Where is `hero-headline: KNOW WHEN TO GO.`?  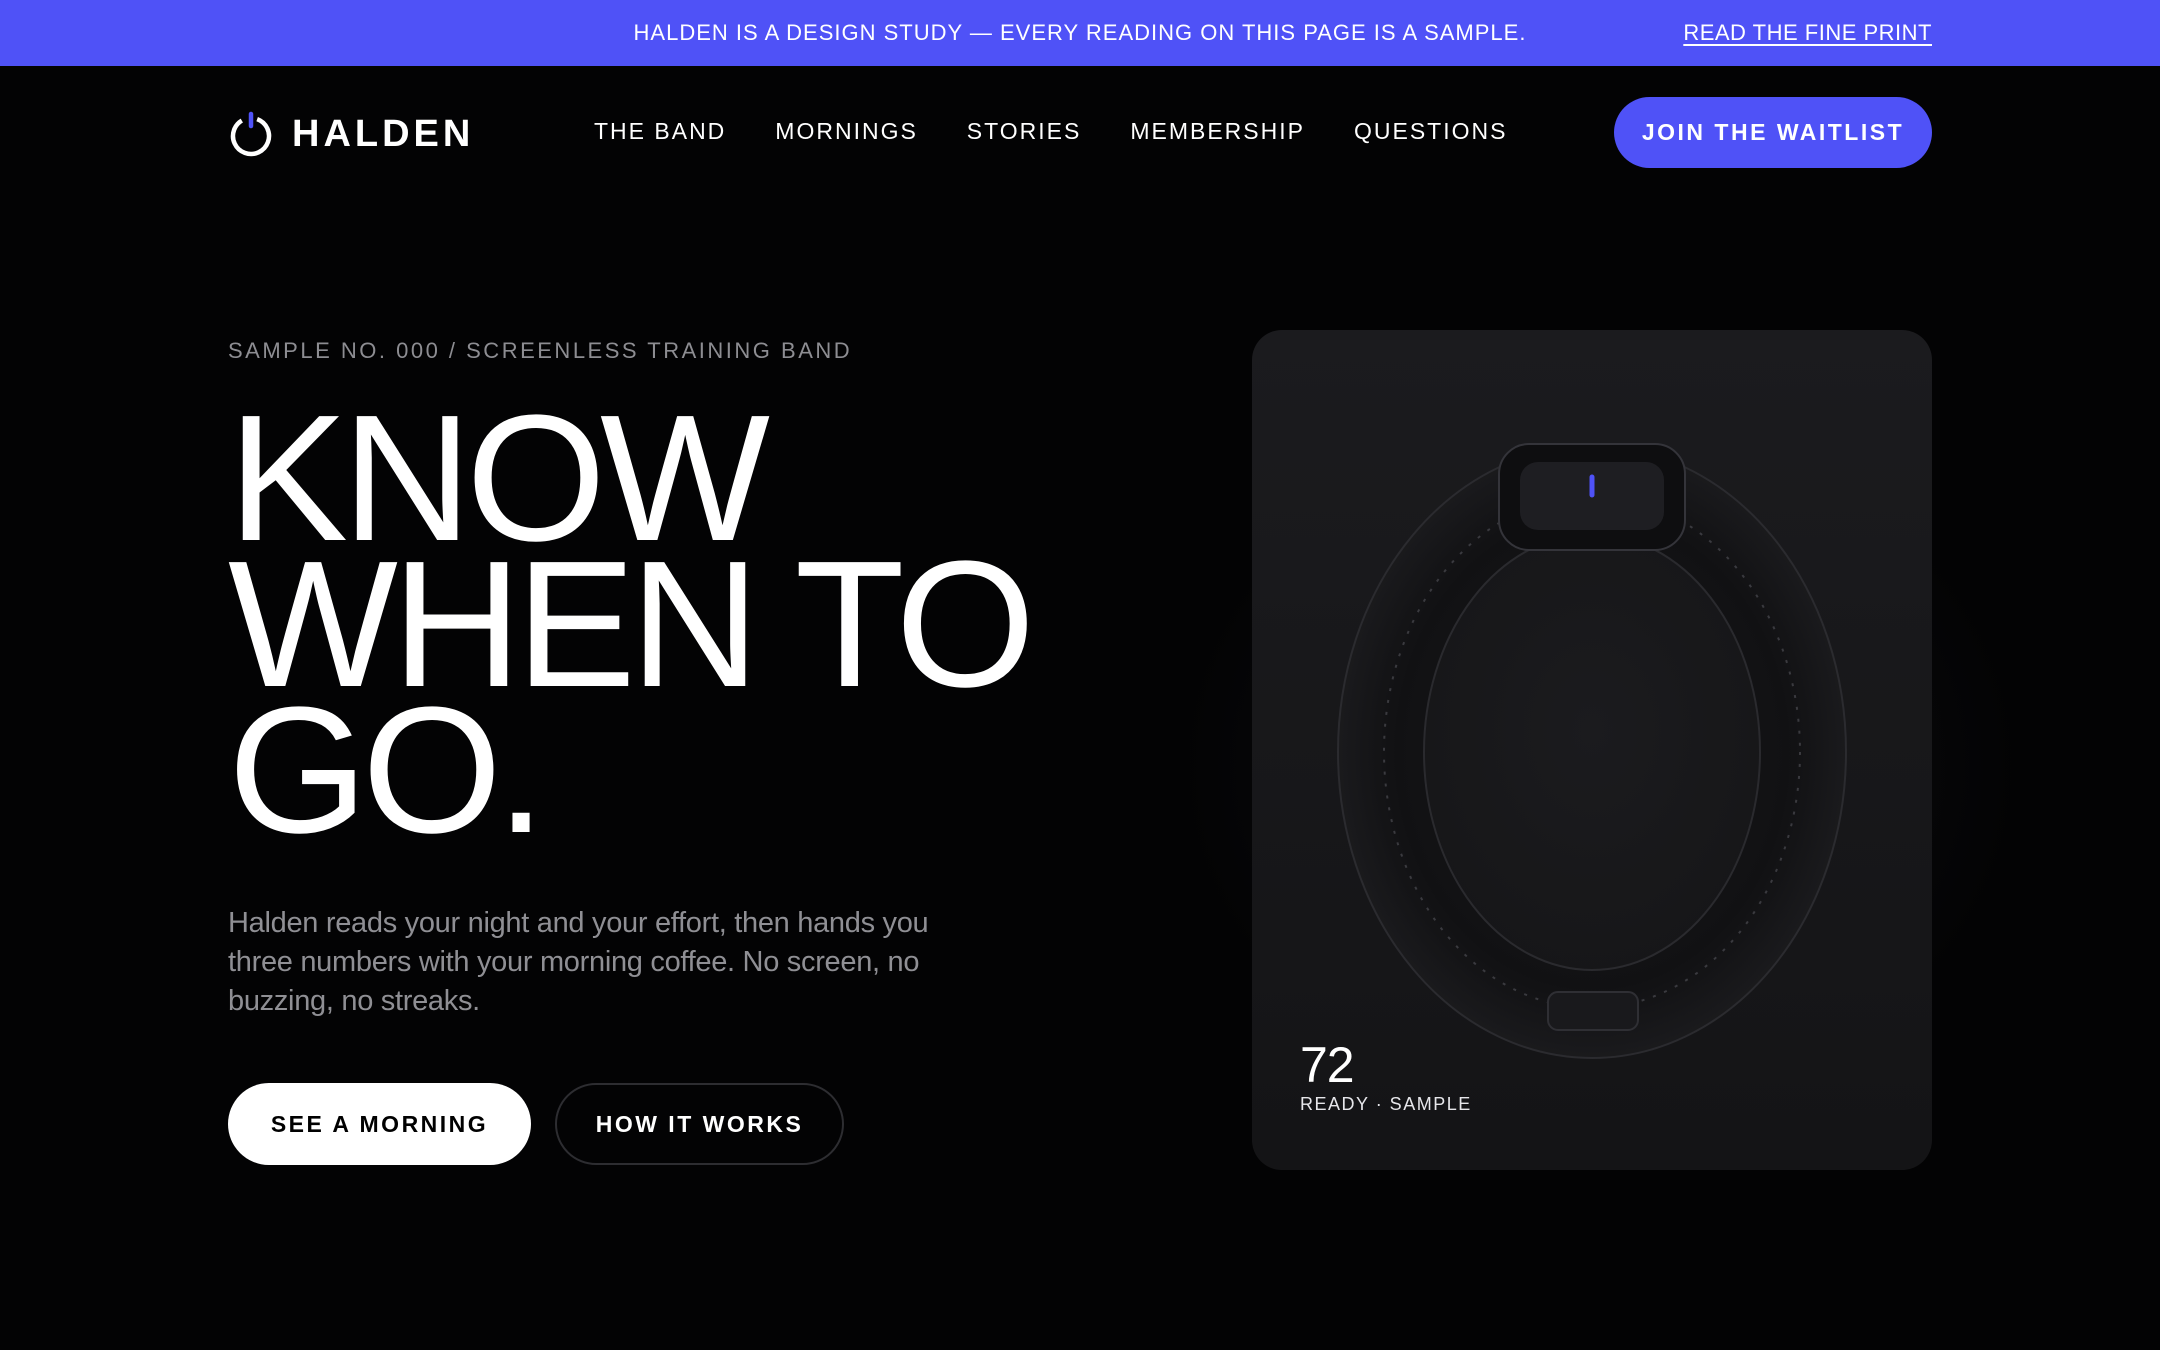 hero-headline: KNOW WHEN TO GO. is located at coordinates (631, 625).